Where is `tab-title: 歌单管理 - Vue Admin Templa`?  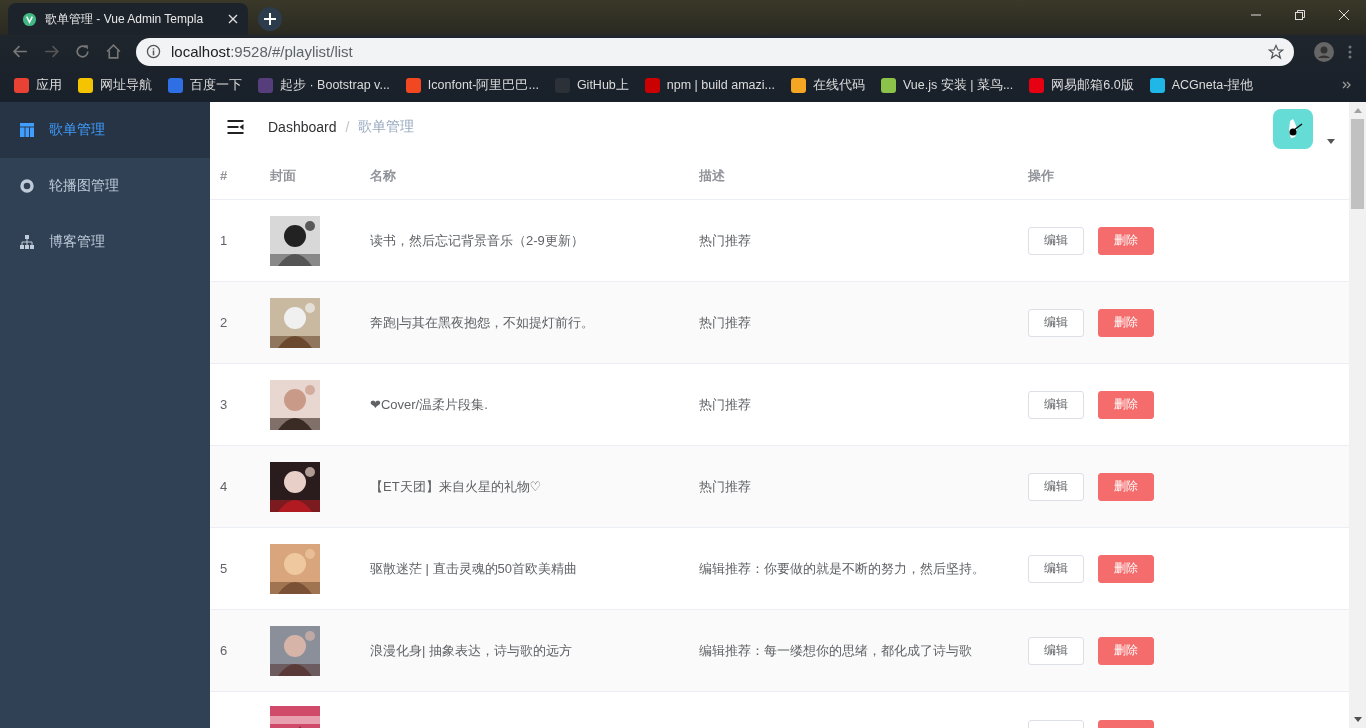 tab-title: 歌单管理 - Vue Admin Templa is located at coordinates (125, 19).